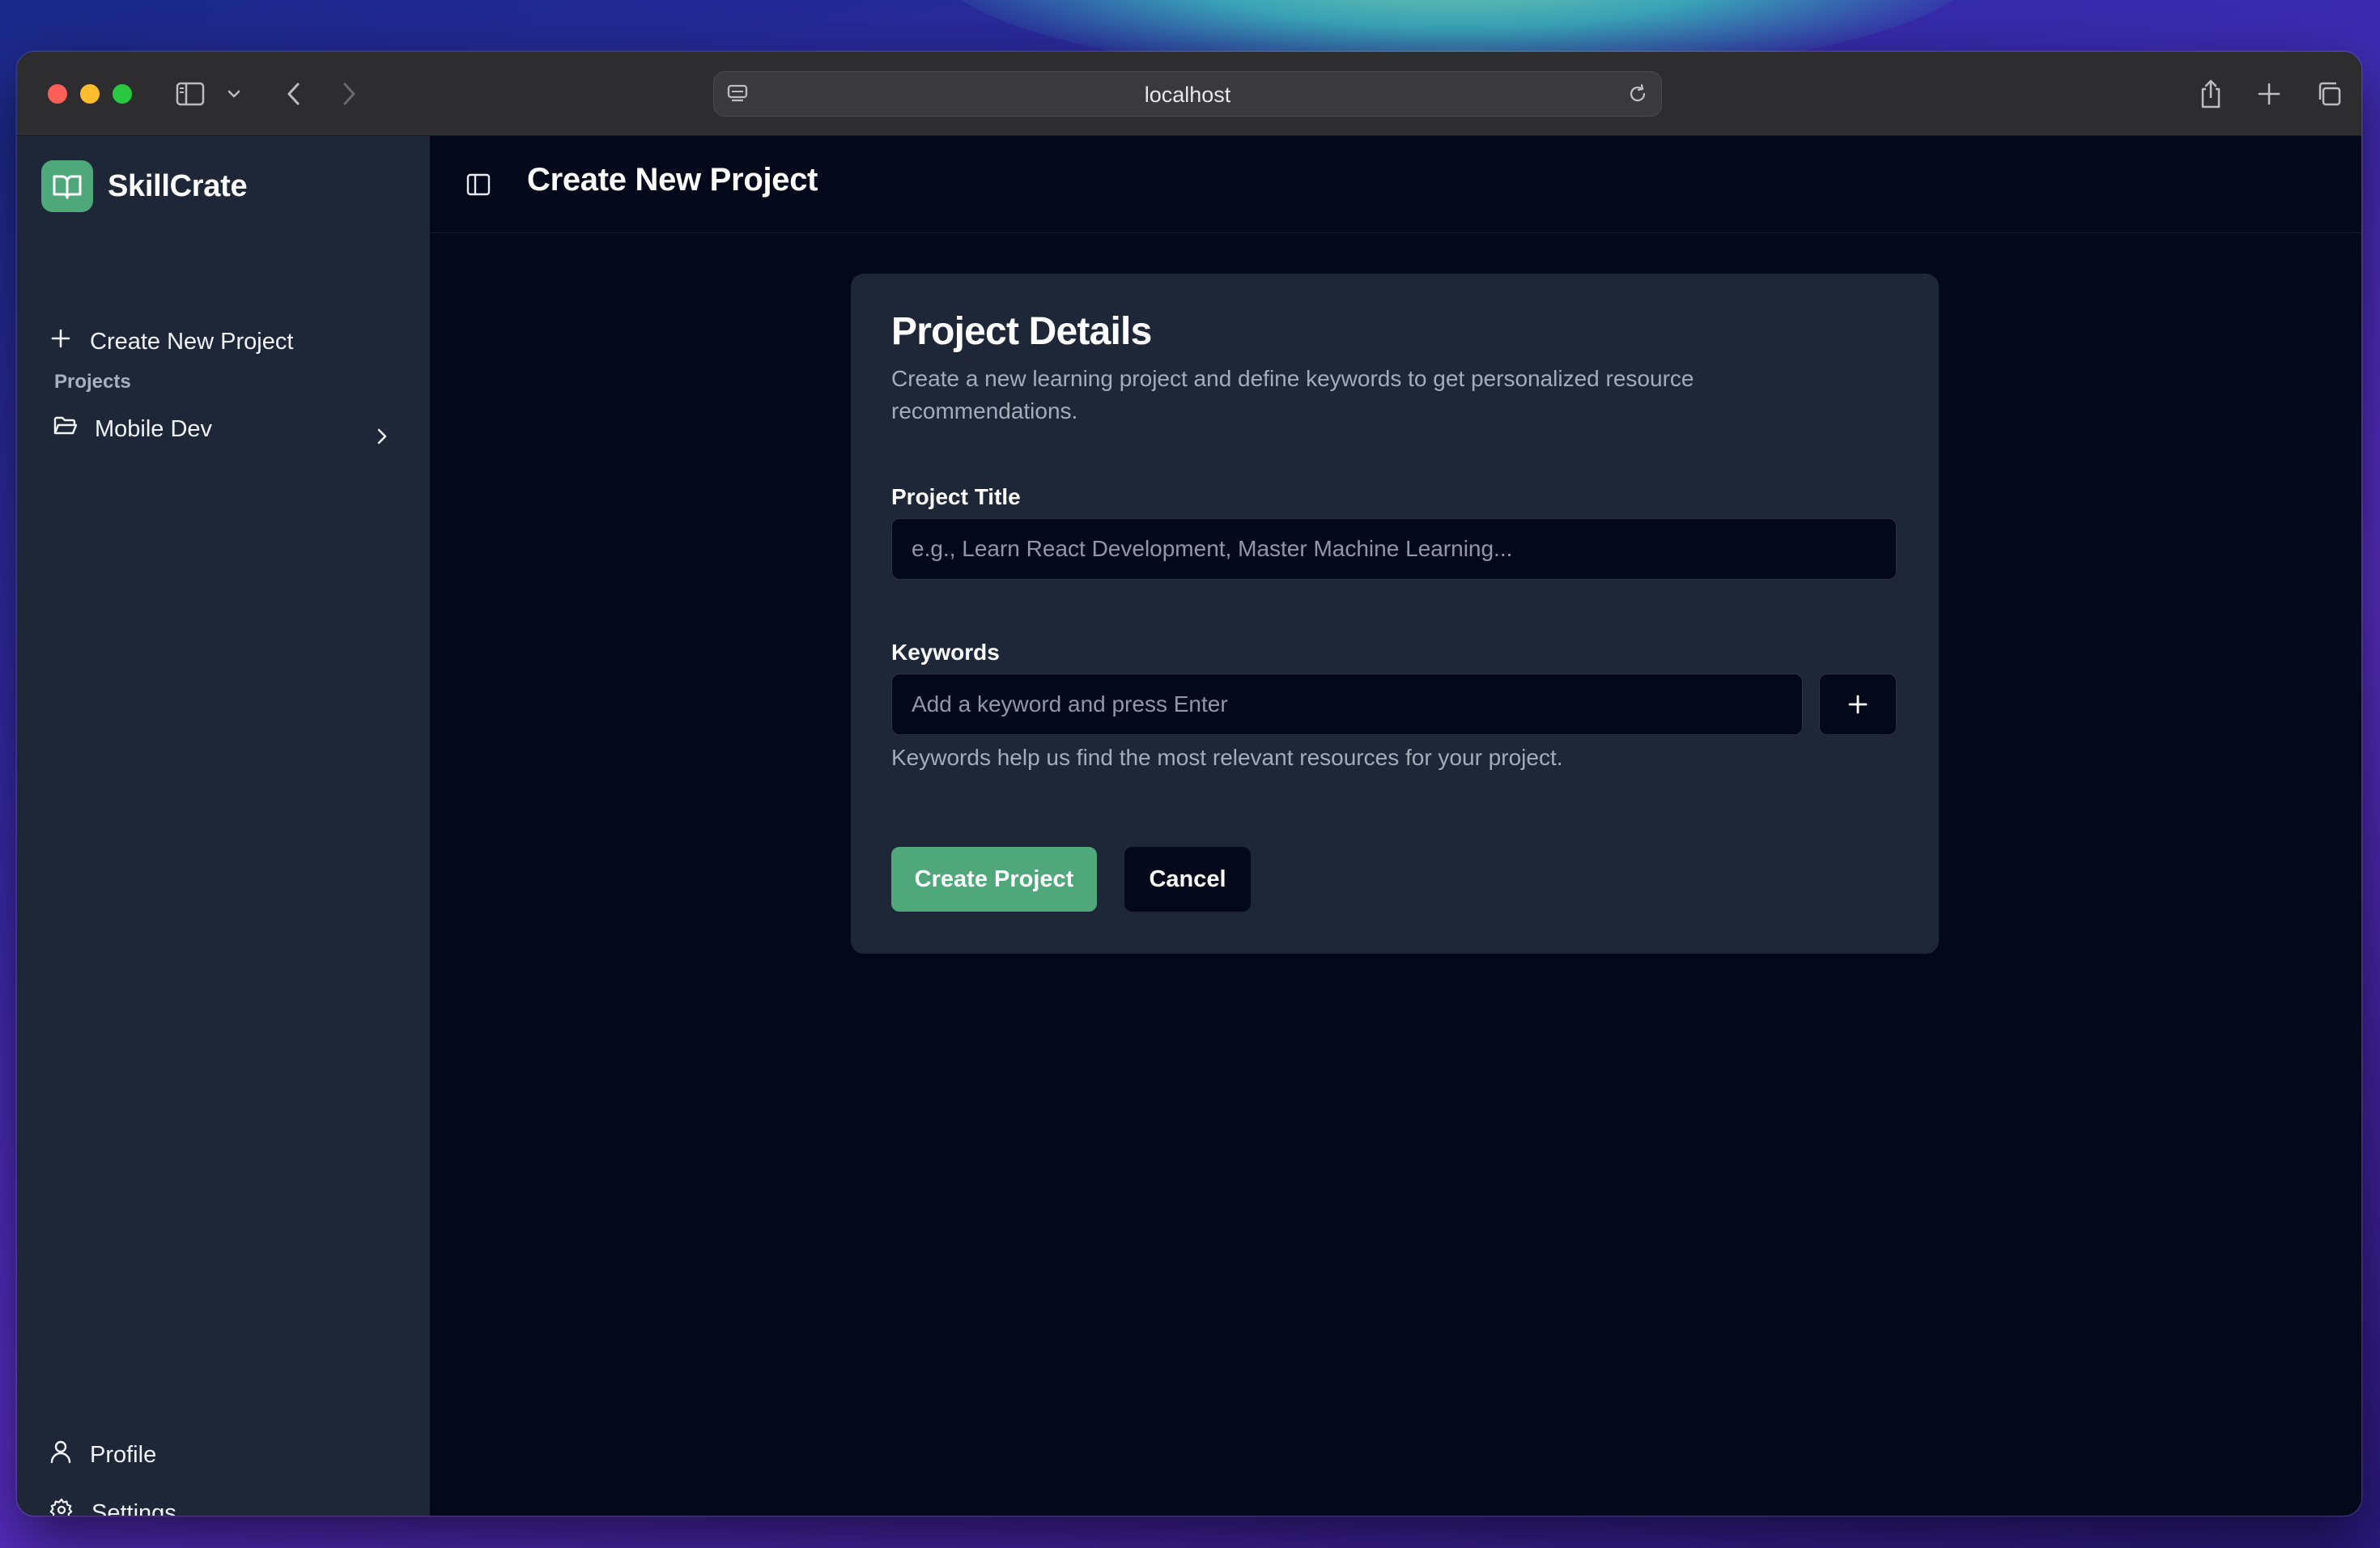 The height and width of the screenshot is (1548, 2380). What do you see at coordinates (60, 1455) in the screenshot?
I see `user-icon` at bounding box center [60, 1455].